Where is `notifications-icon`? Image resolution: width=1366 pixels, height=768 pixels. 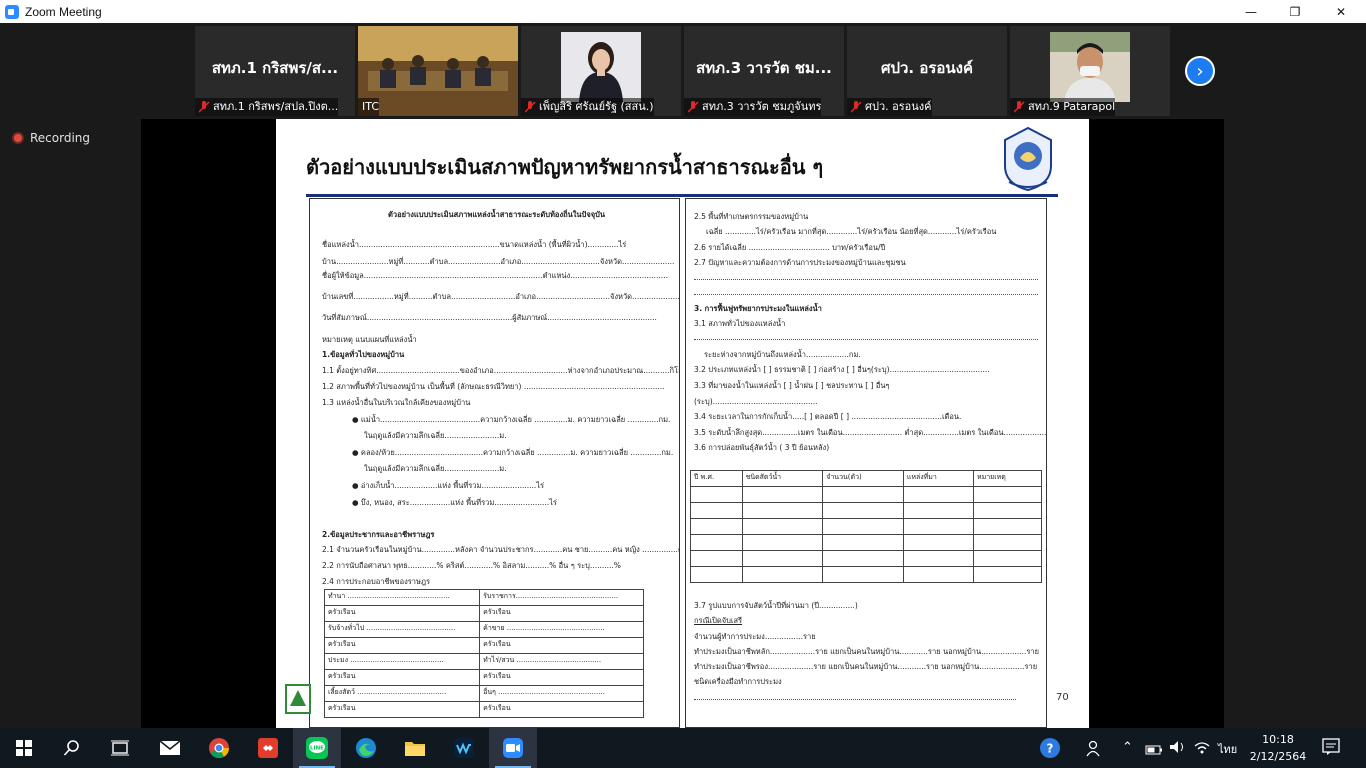 notifications-icon is located at coordinates (1331, 749).